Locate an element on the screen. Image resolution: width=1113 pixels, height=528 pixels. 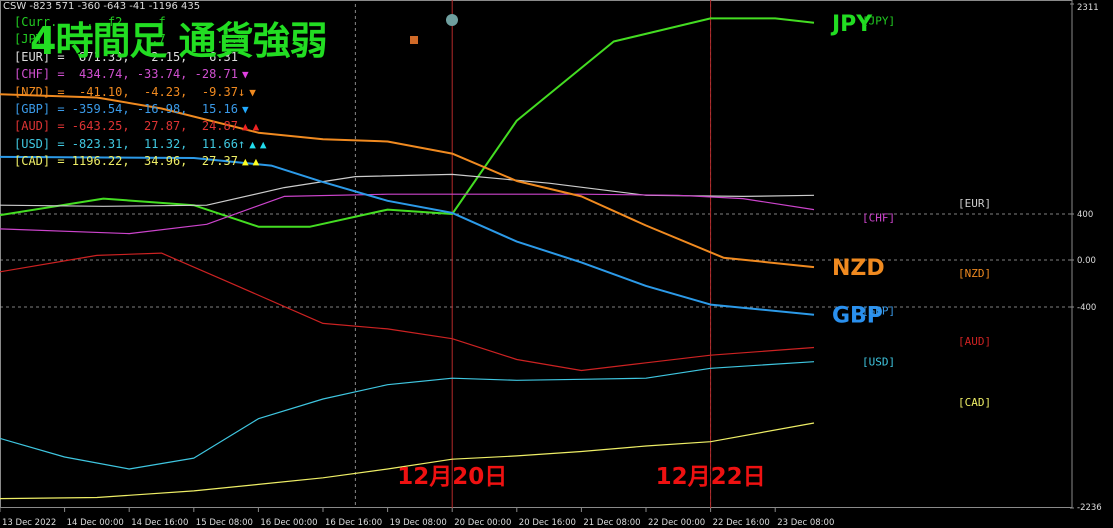
legend-row-text: [NZD] = -41.10, -4.23, -9.37↓ is located at coordinates (130, 91).